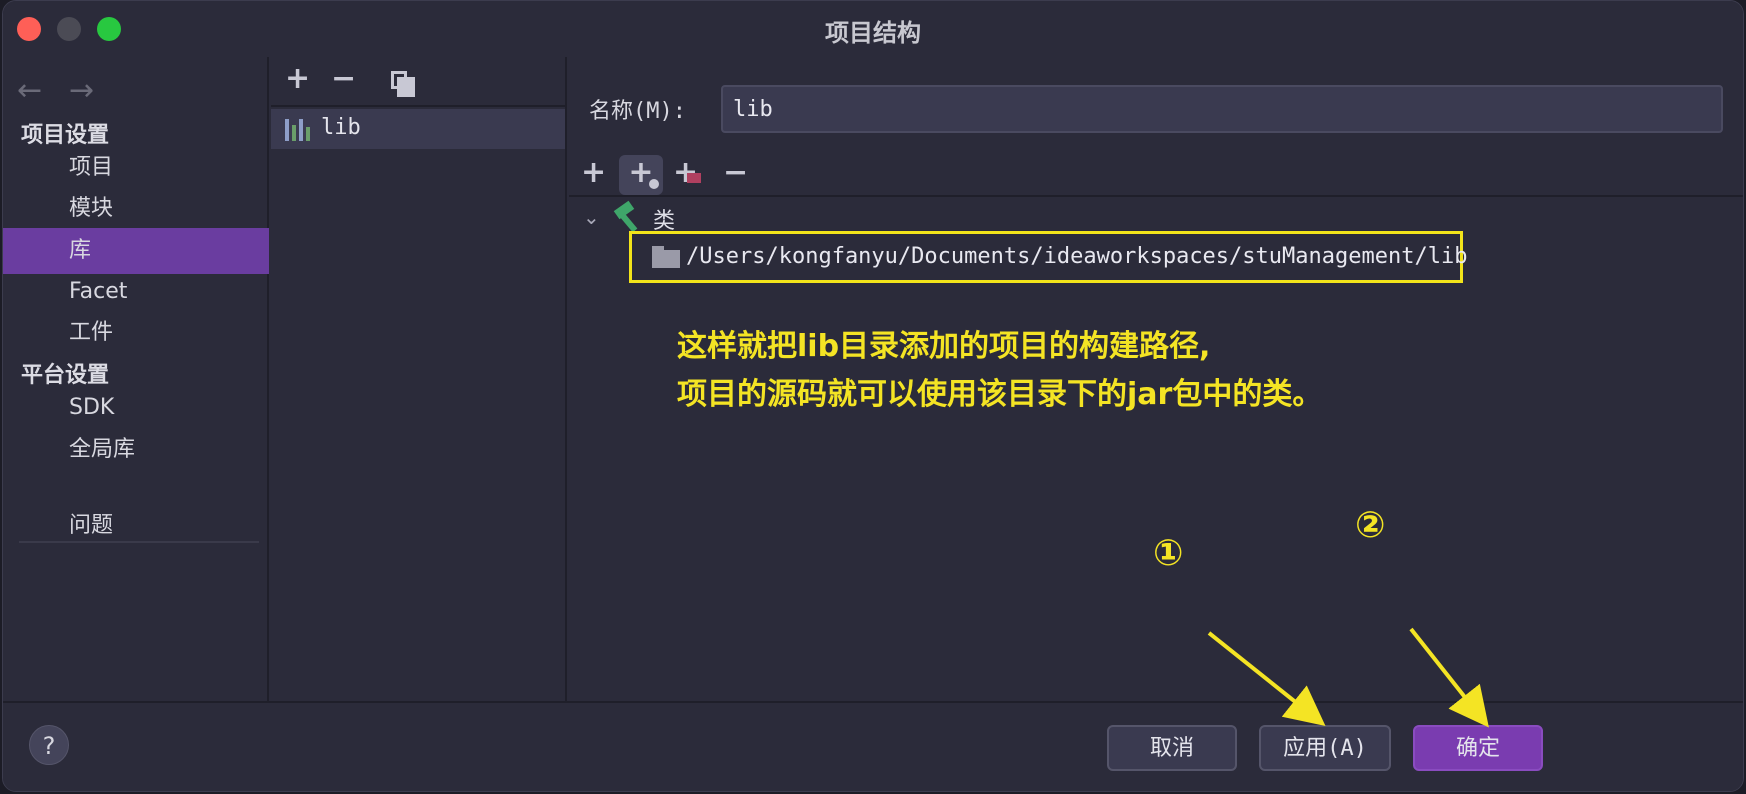 The width and height of the screenshot is (1746, 794). Describe the element at coordinates (136, 292) in the screenshot. I see `nav-item-facets: Facet` at that location.